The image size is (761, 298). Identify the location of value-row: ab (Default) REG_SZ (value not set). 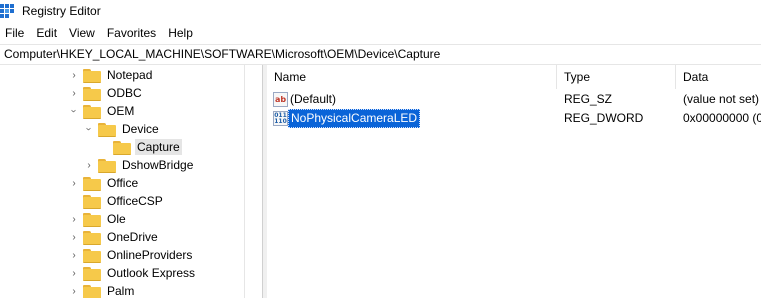
(514, 99).